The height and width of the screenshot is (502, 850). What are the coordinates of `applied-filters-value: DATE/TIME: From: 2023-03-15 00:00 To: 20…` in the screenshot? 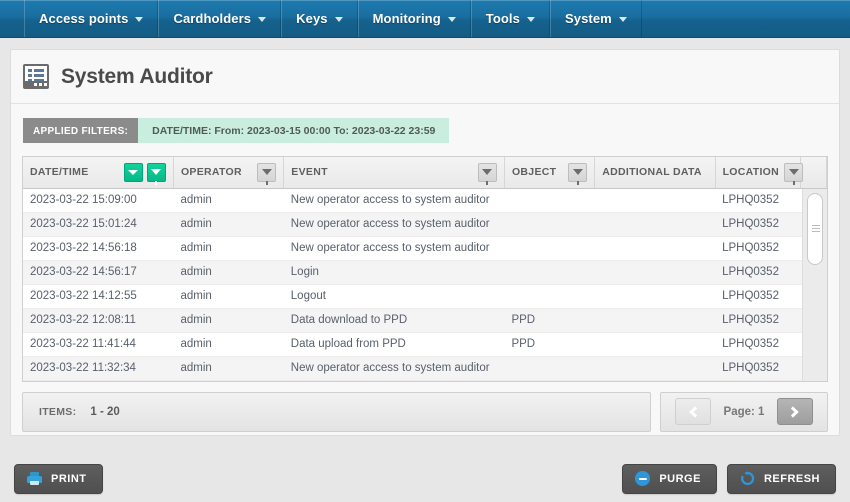 It's located at (294, 130).